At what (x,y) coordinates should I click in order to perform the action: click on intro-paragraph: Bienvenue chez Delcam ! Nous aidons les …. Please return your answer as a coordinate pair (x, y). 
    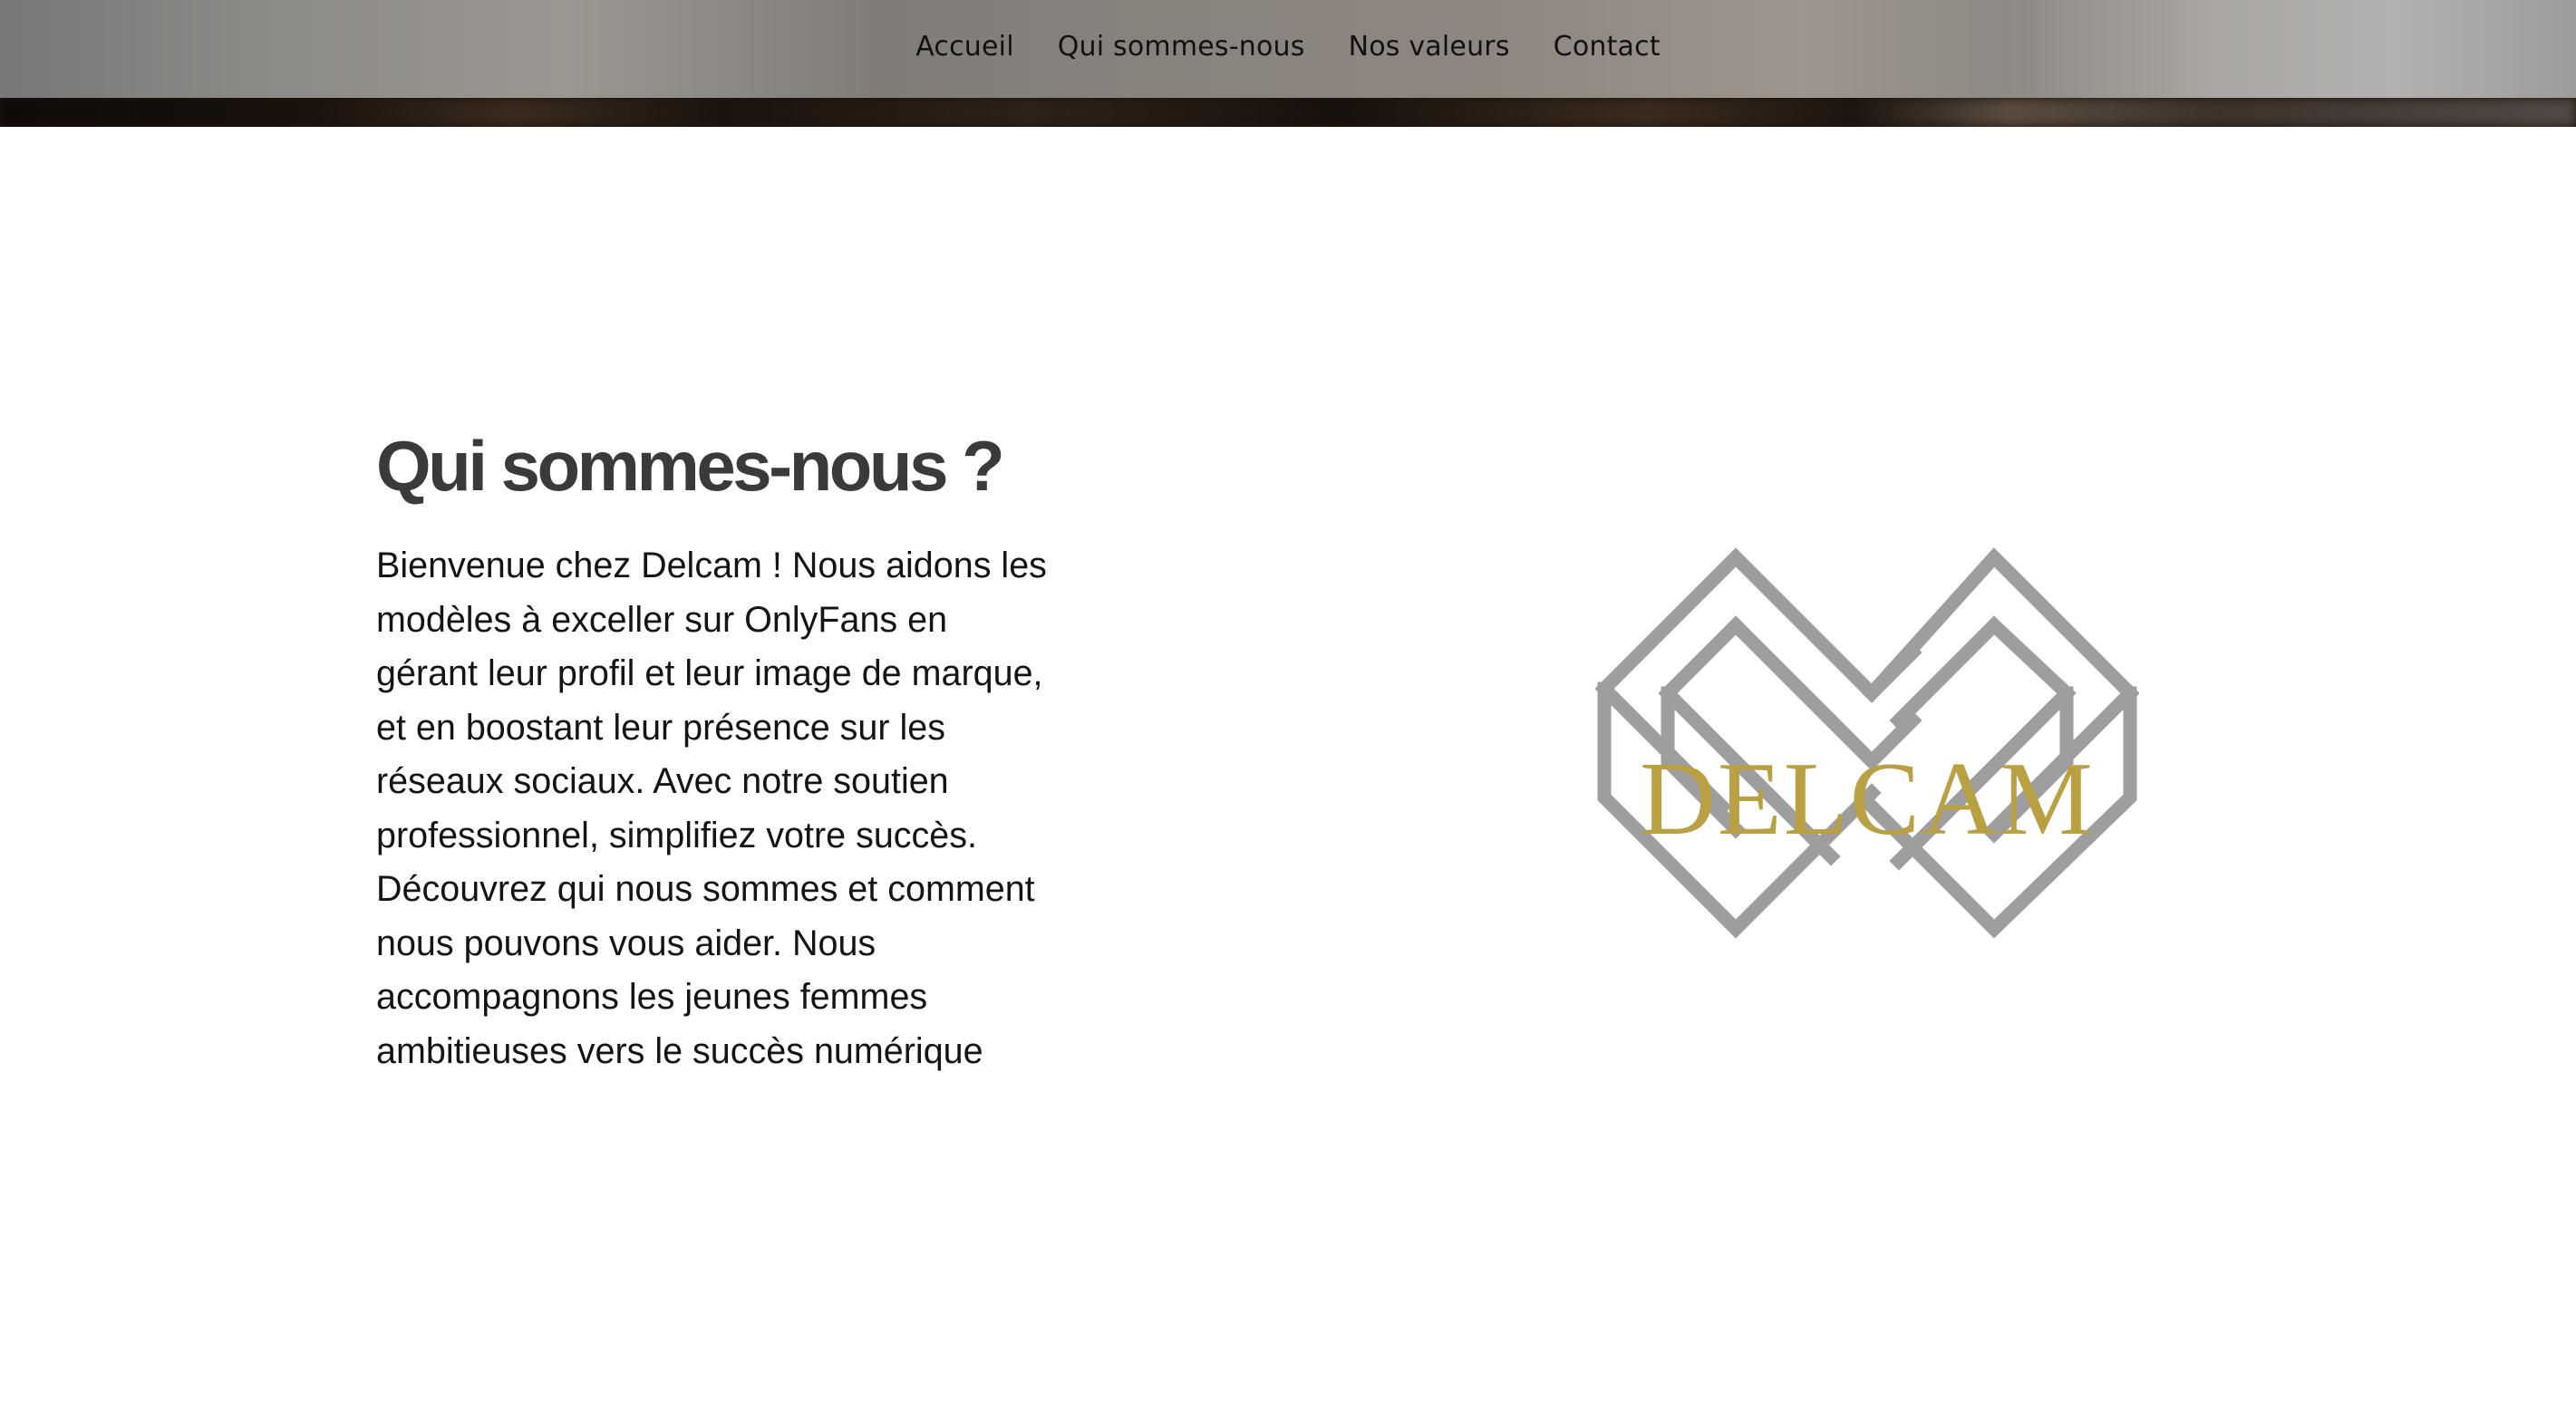
    Looking at the image, I should click on (711, 808).